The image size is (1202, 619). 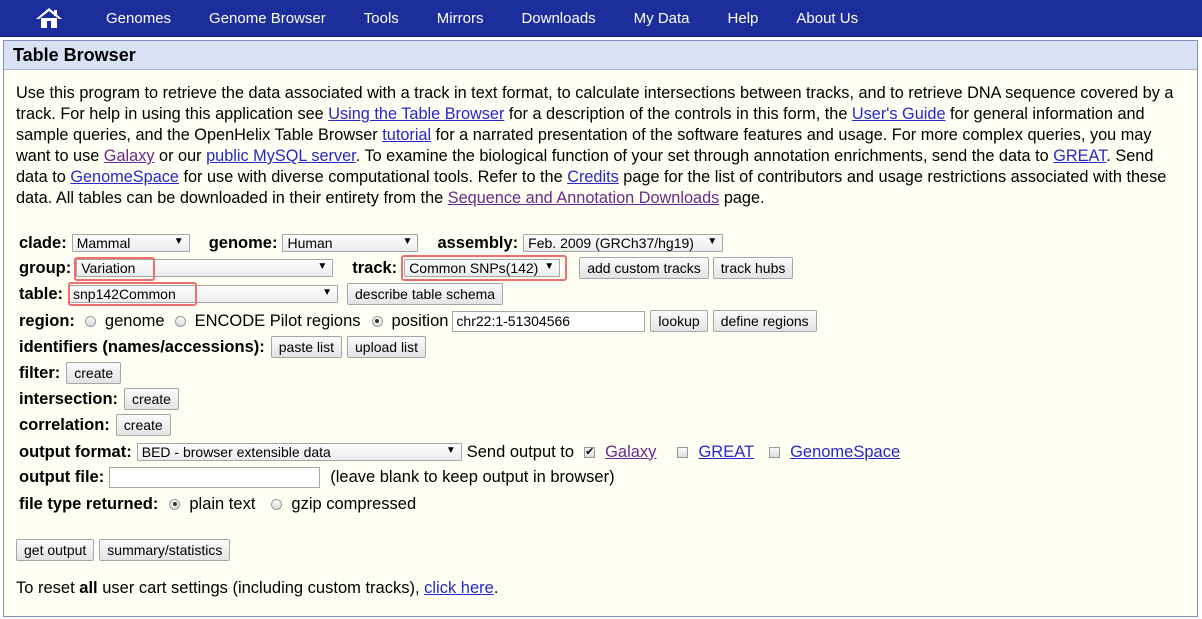 I want to click on assembly-label: assembly:, so click(x=478, y=242).